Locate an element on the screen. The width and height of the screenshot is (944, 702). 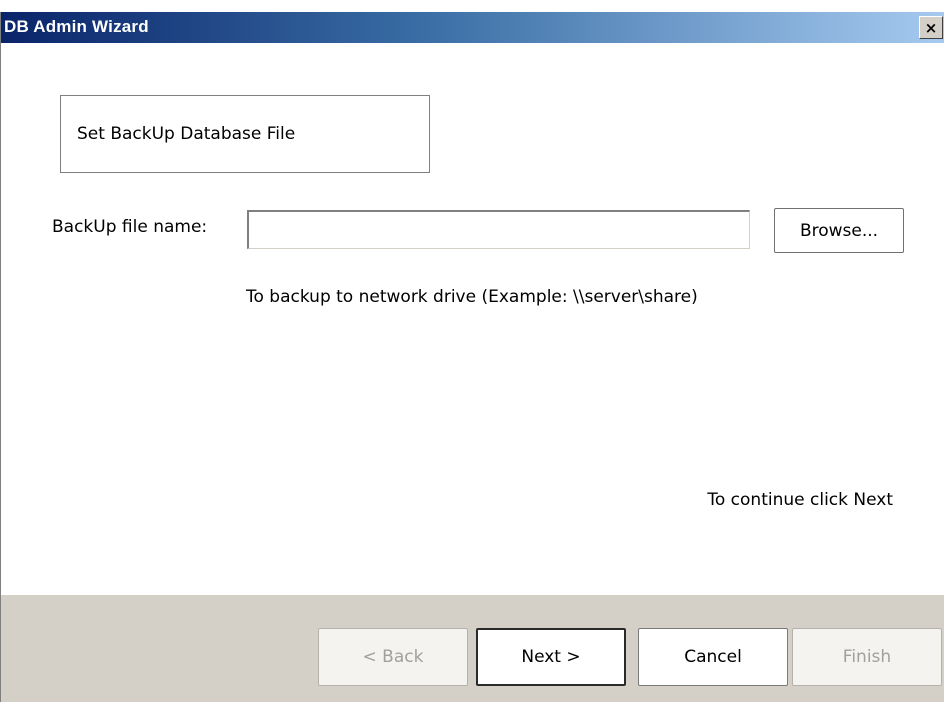
next-button: Next > is located at coordinates (551, 657).